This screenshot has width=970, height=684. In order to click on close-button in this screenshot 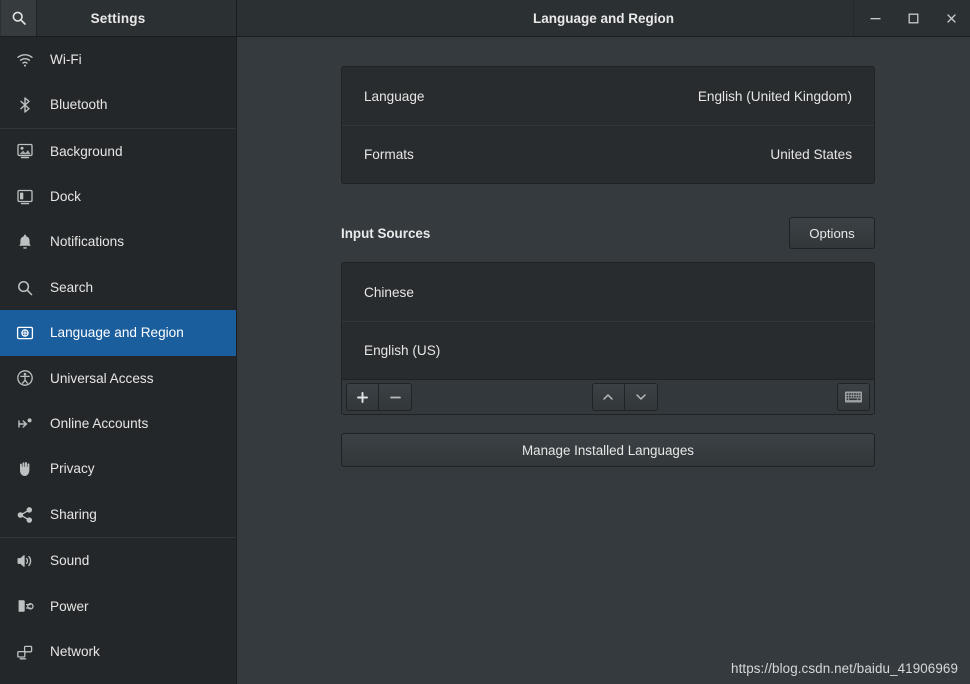, I will do `click(951, 18)`.